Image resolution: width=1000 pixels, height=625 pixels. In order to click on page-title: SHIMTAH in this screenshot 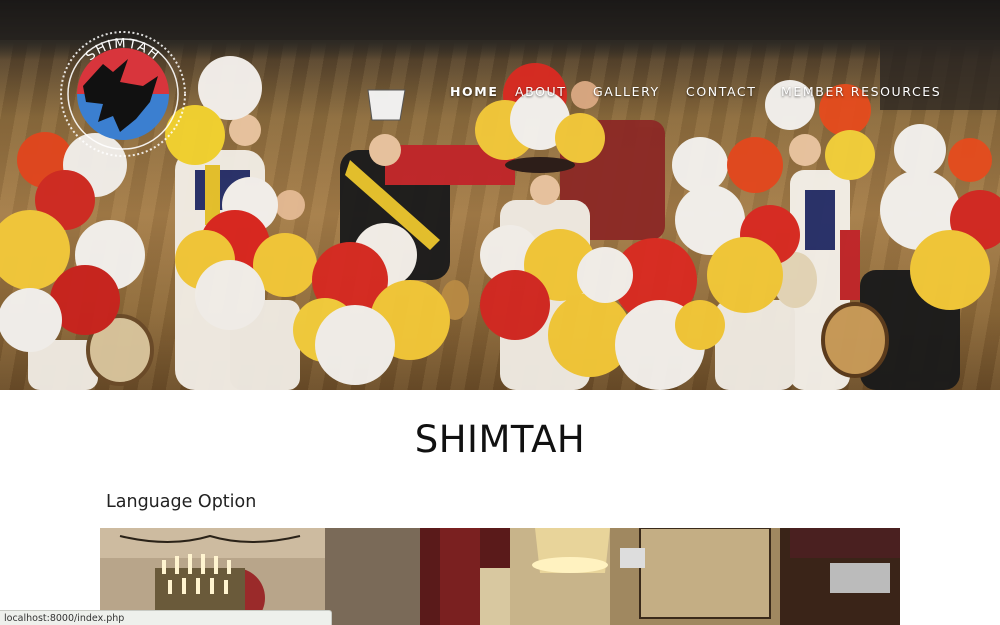, I will do `click(500, 439)`.